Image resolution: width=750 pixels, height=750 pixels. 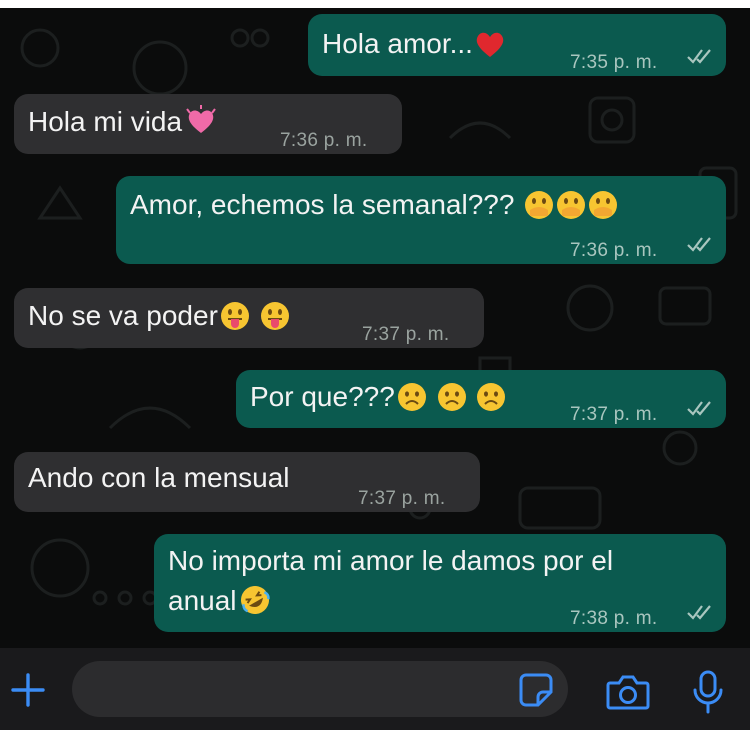 I want to click on message-outgoing: Amor, echemos la semanal??? 7:36 p. m., so click(x=421, y=220).